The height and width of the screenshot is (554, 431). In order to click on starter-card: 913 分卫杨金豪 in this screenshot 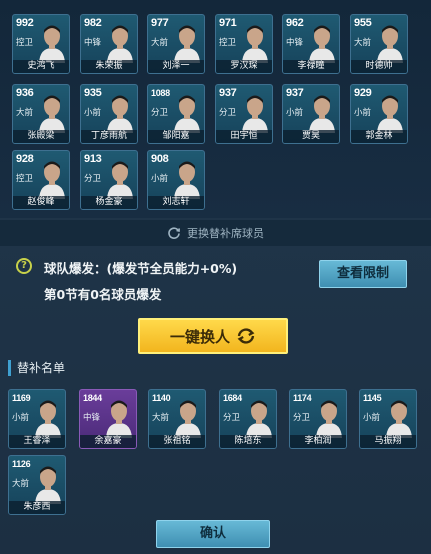, I will do `click(109, 180)`.